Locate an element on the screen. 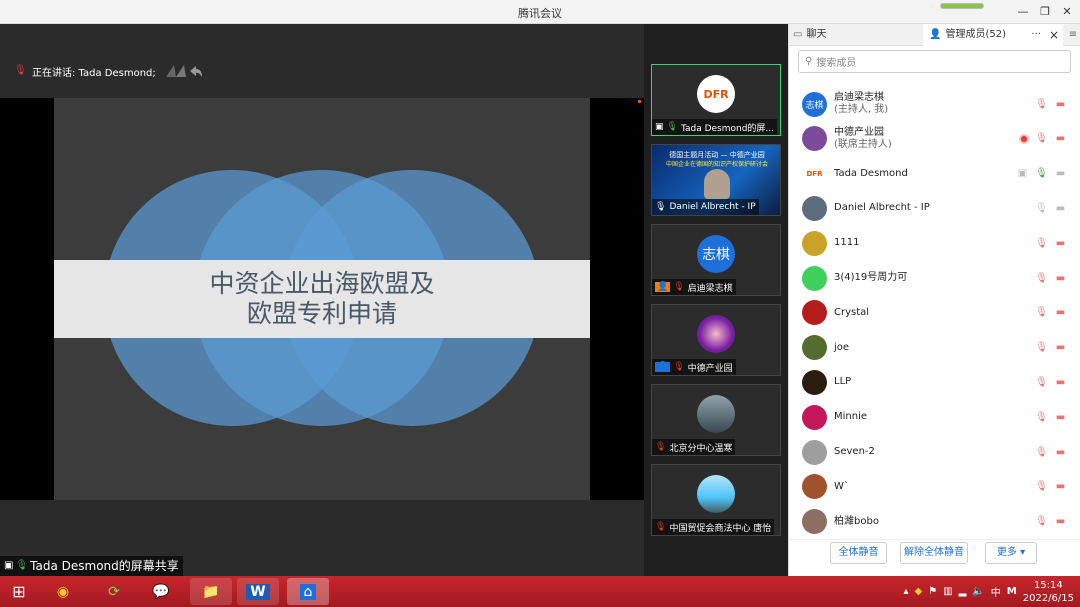 The width and height of the screenshot is (1080, 607). clock: 15:14 2022/6/15 is located at coordinates (1048, 592).